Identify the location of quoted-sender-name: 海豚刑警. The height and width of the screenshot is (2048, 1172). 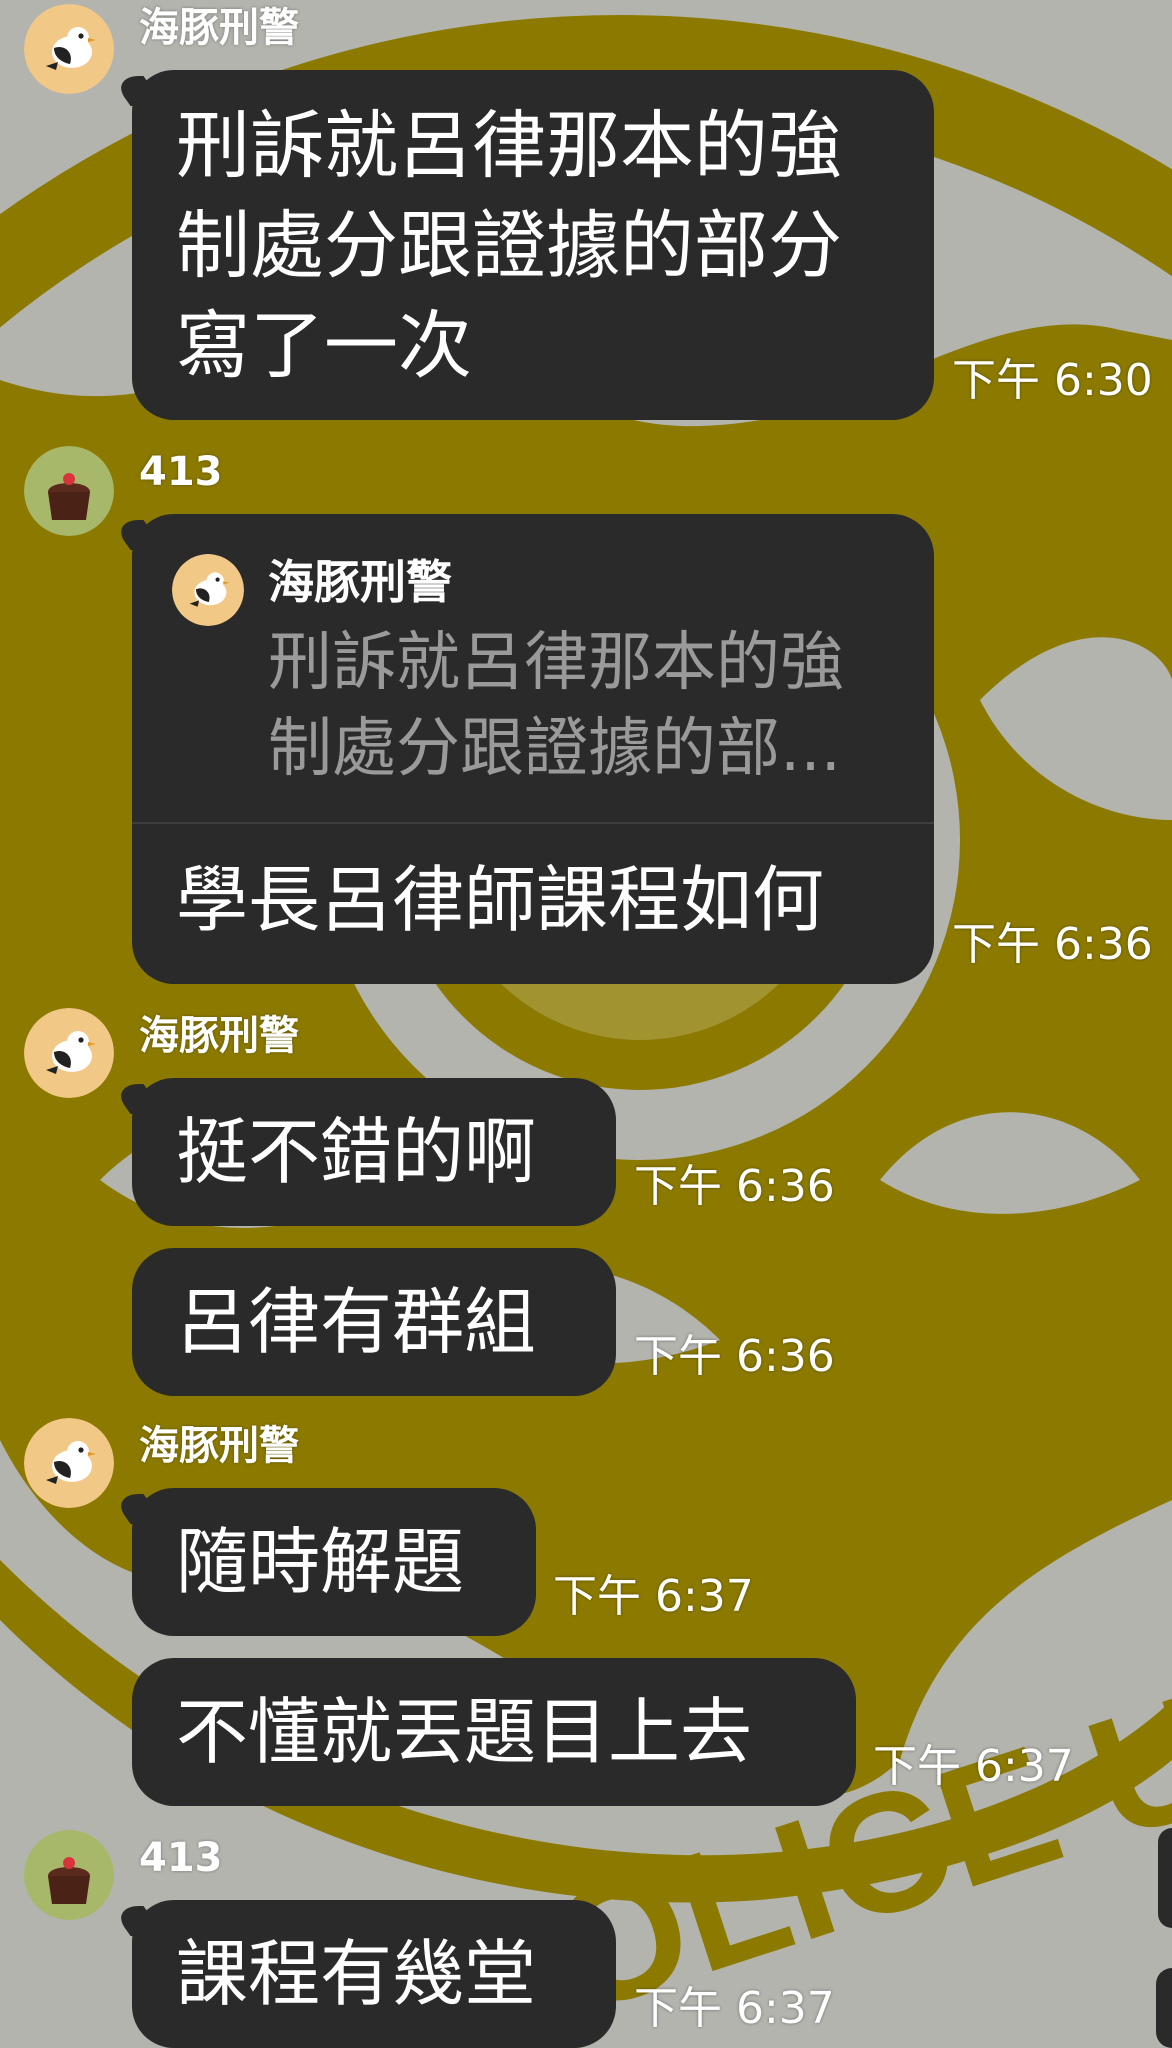
(360, 582).